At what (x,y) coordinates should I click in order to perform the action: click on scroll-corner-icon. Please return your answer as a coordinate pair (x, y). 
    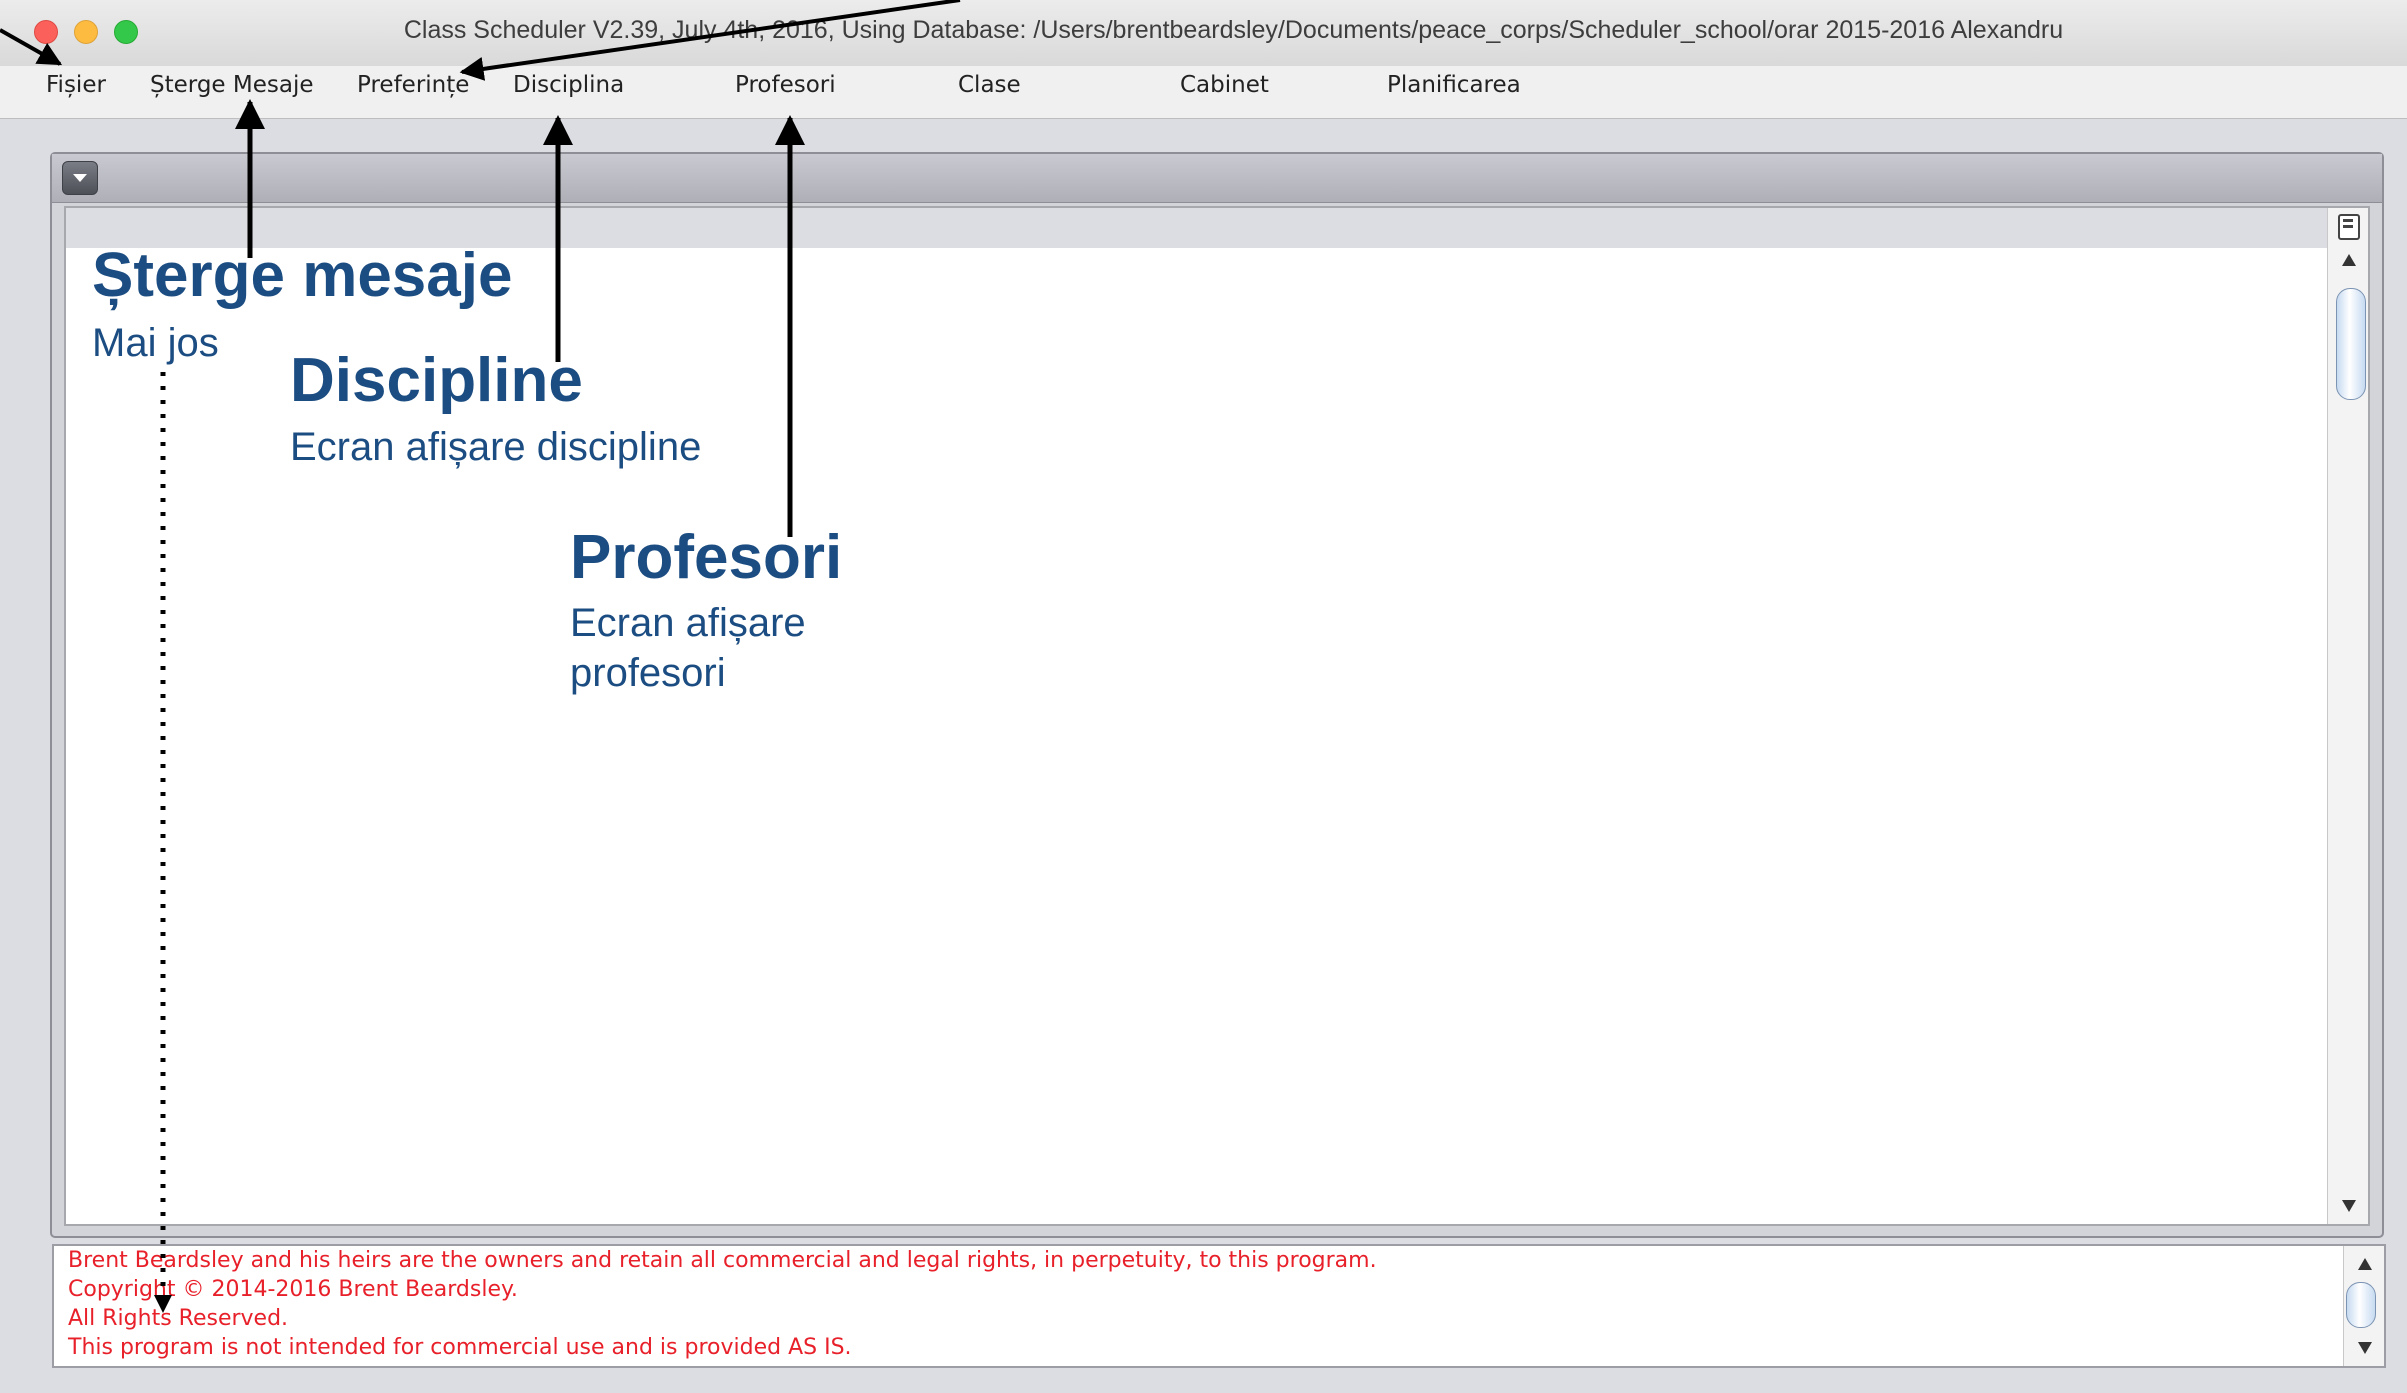
    Looking at the image, I should click on (2349, 227).